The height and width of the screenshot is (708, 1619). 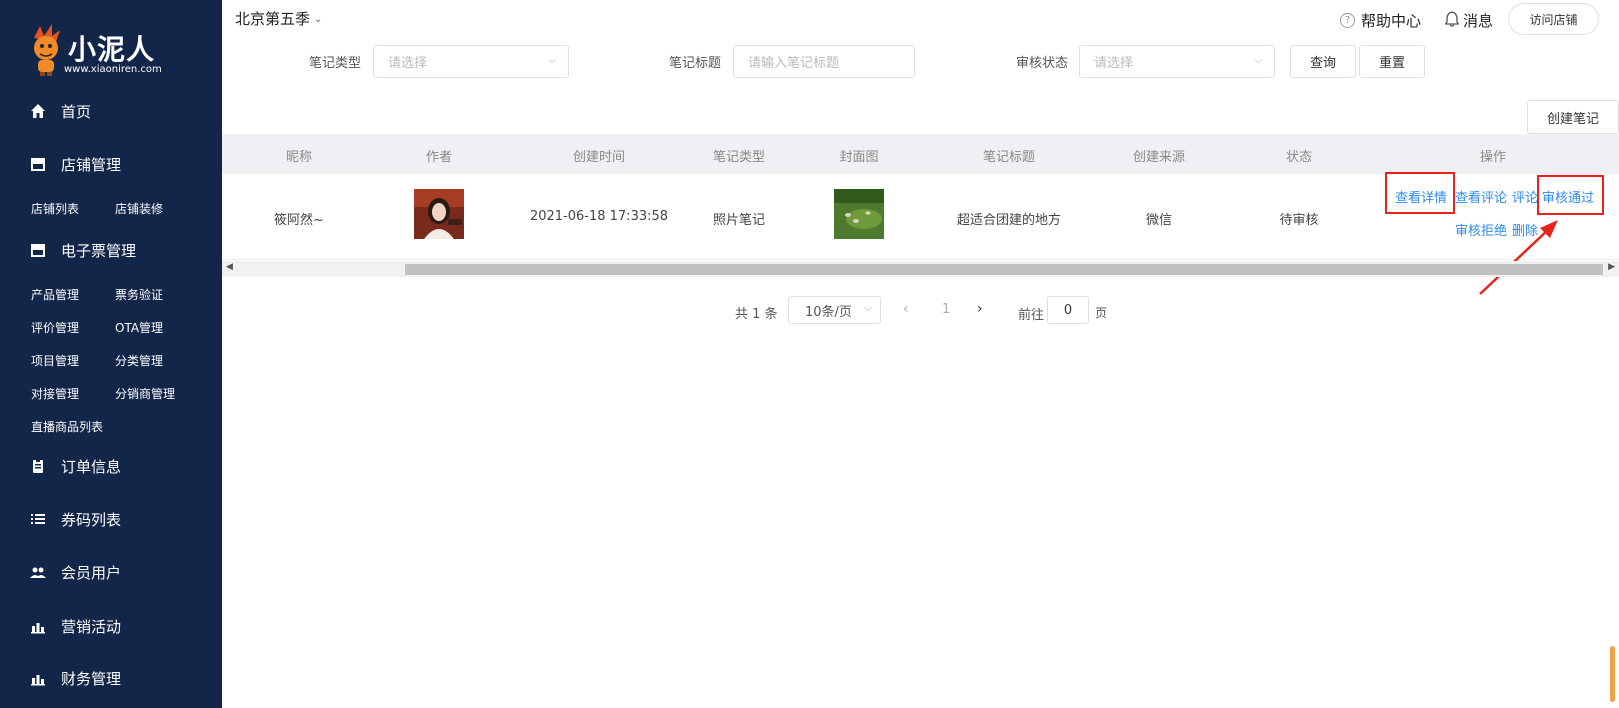 I want to click on note-type-select: 请选择 ⌵, so click(x=471, y=61).